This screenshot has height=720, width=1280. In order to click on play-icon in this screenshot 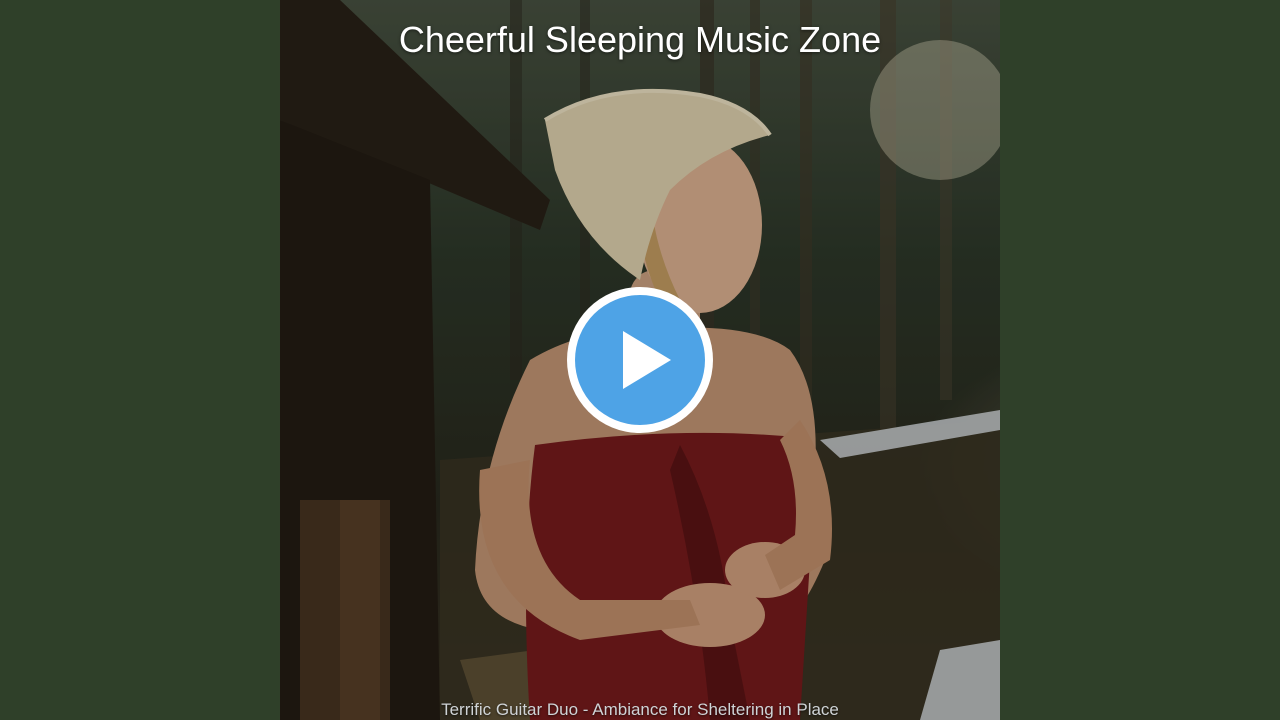, I will do `click(647, 360)`.